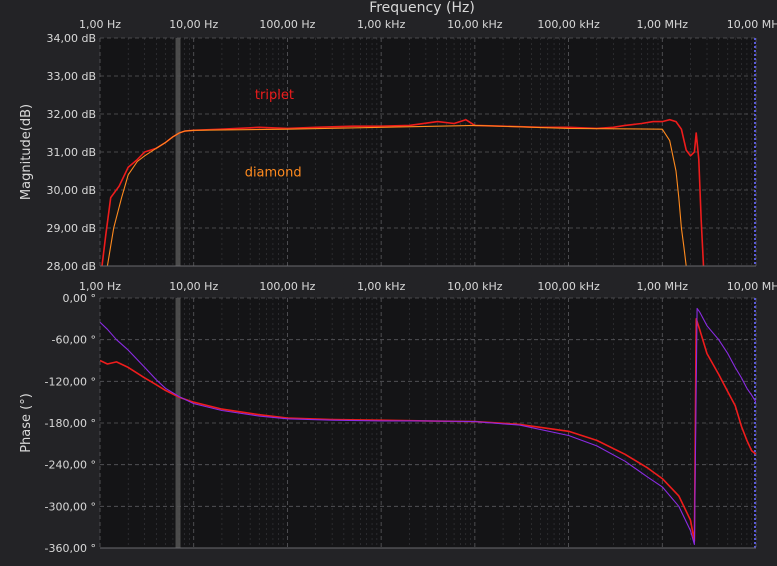 The image size is (777, 566). What do you see at coordinates (26, 423) in the screenshot?
I see `phase-y-axis-label: Phase (°)` at bounding box center [26, 423].